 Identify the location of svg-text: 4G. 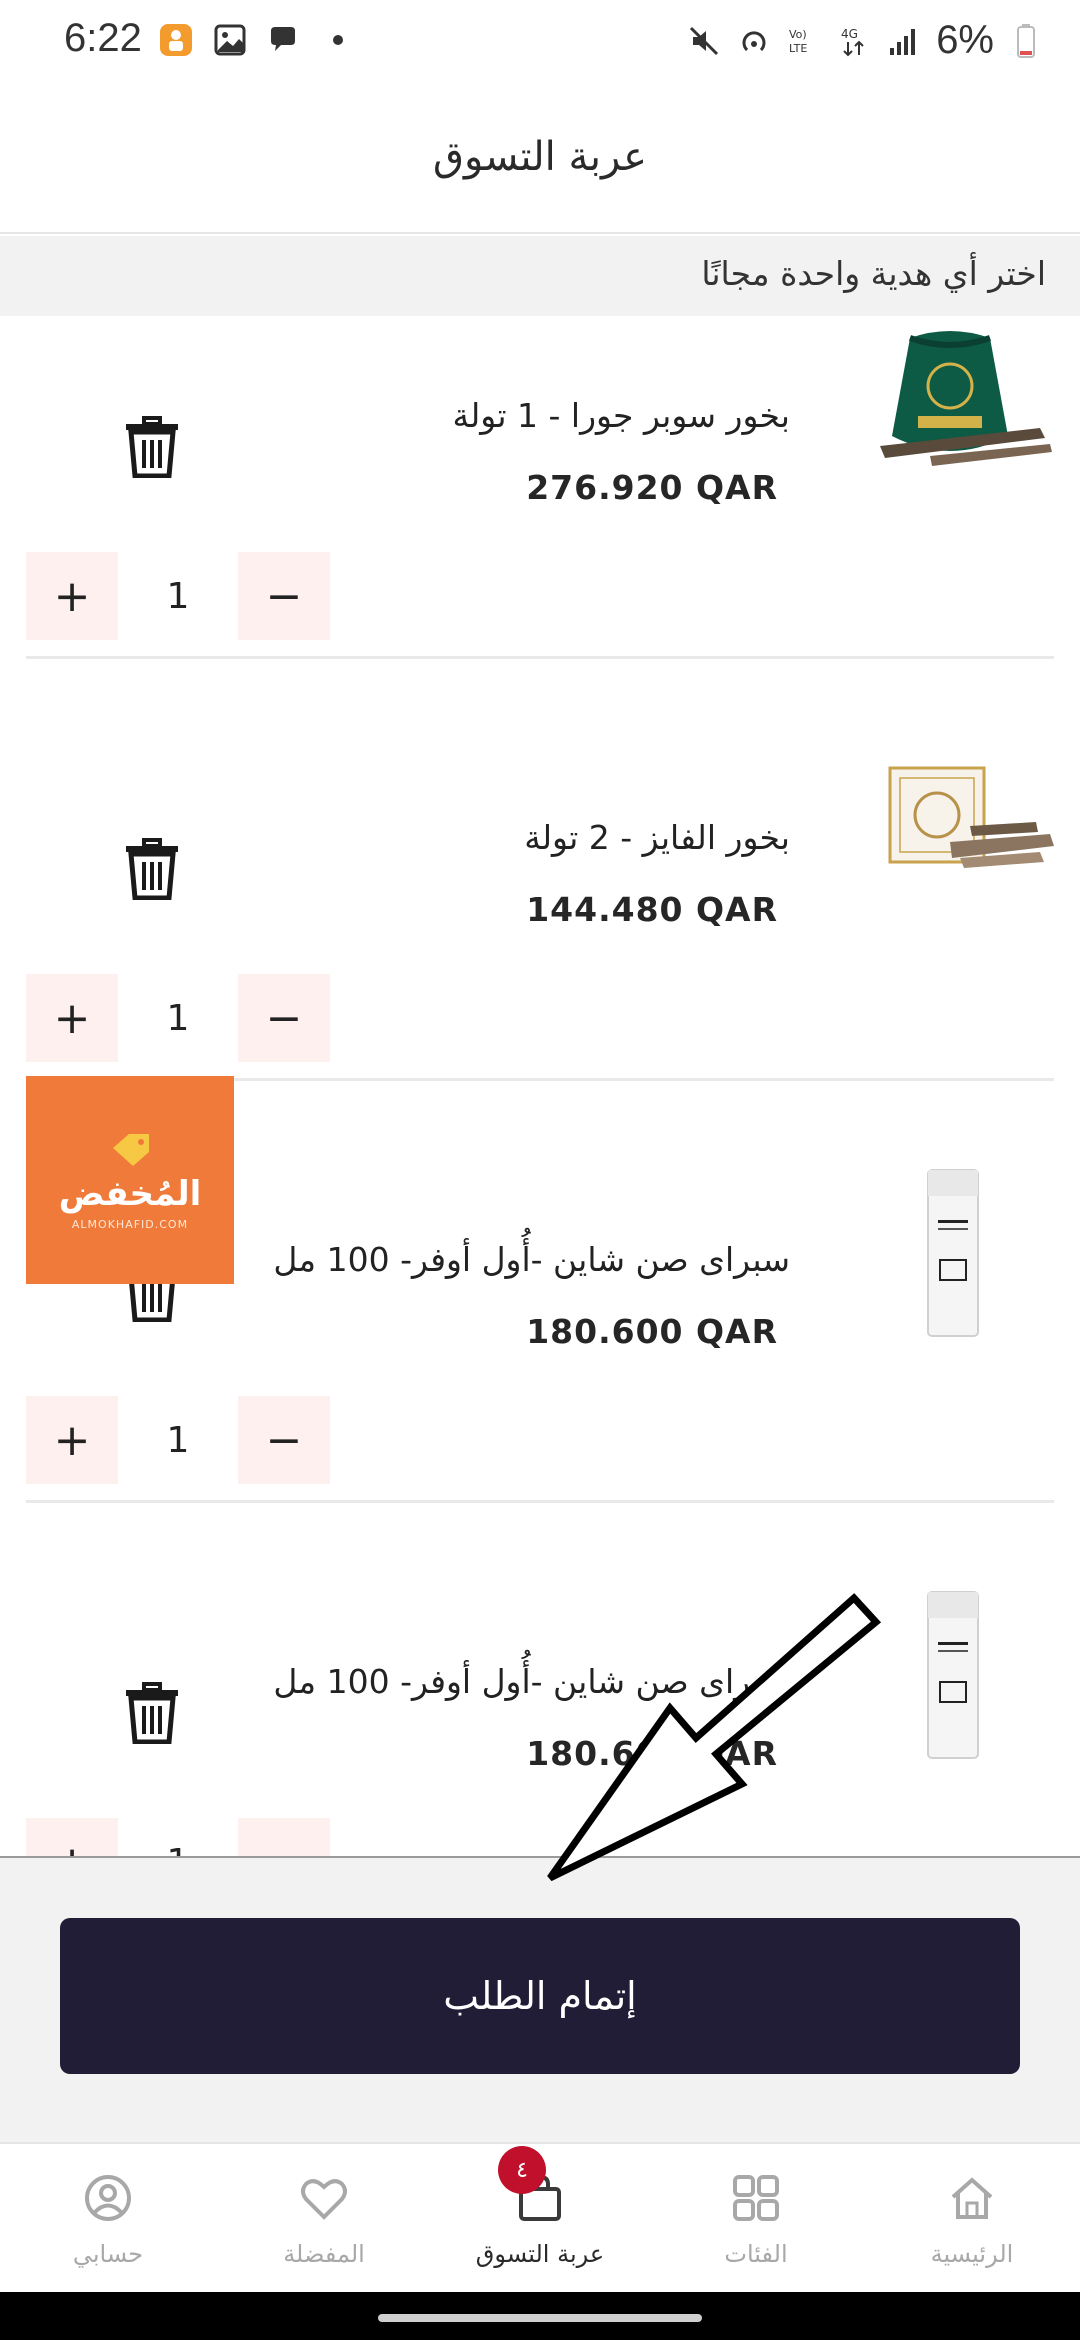
(849, 34).